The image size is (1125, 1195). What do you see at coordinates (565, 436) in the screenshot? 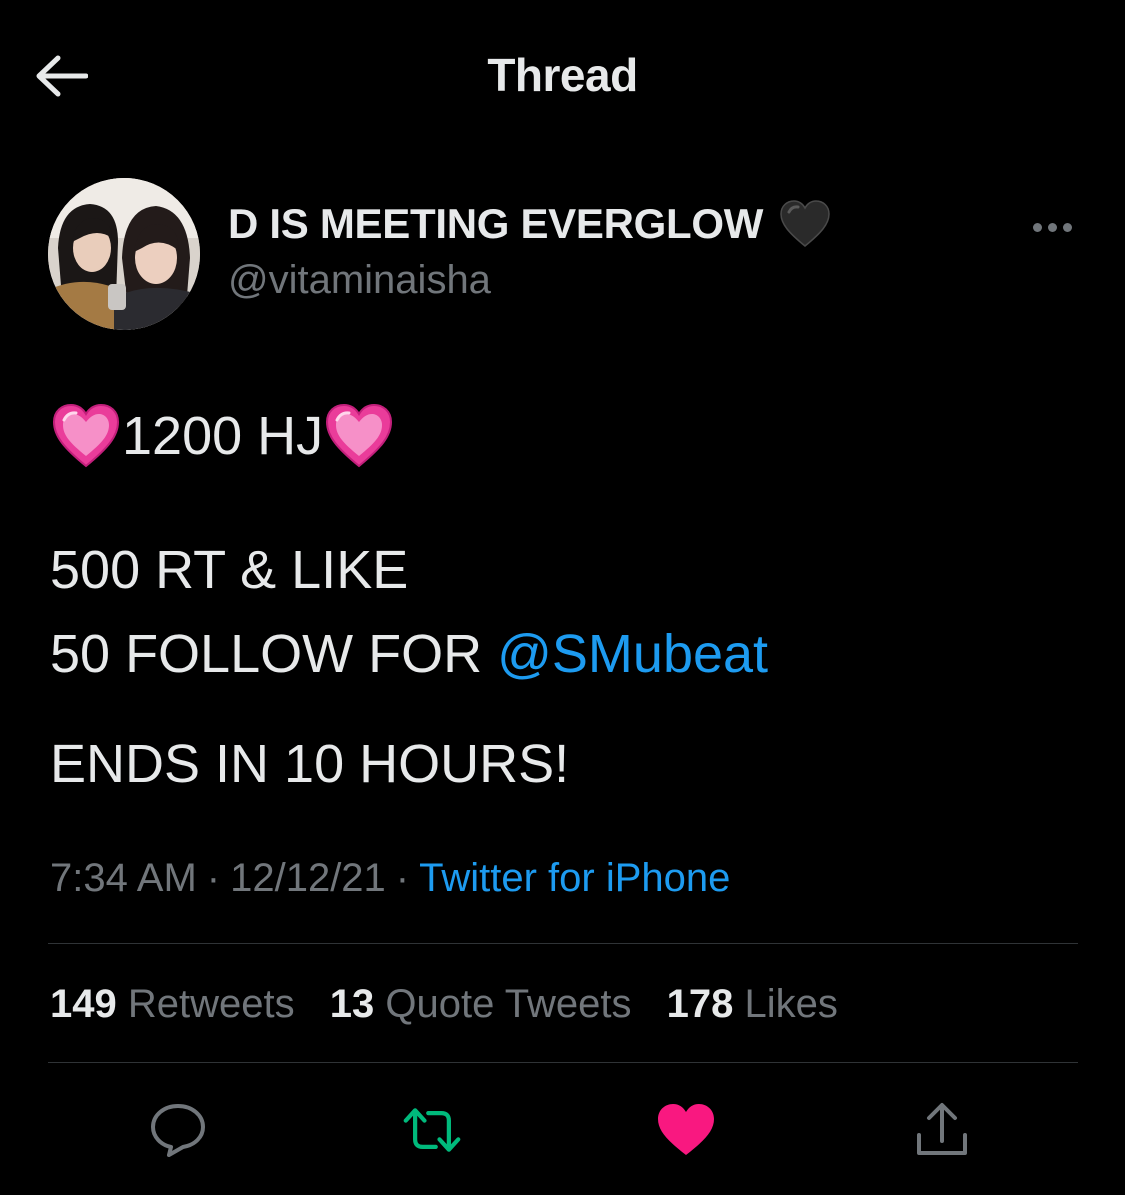
I see `tweet-line-1: 1200 HJ` at bounding box center [565, 436].